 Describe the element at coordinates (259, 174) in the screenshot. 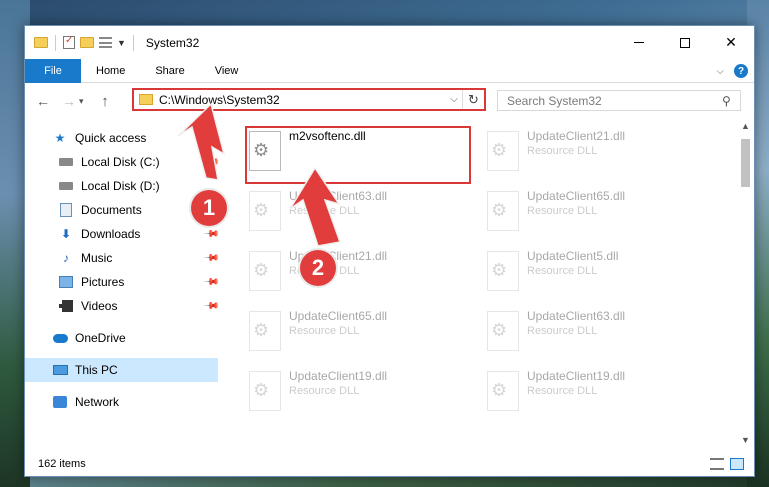

I see `annotation-arrows` at that location.